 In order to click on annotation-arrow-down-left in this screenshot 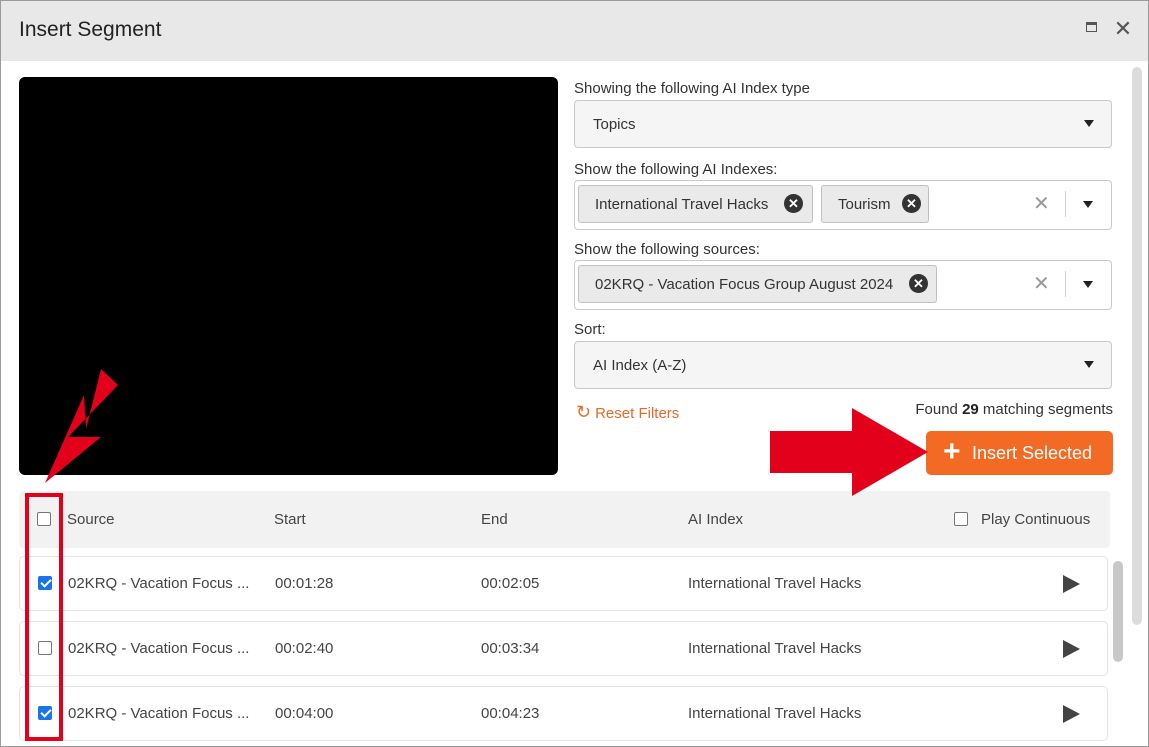, I will do `click(81, 426)`.